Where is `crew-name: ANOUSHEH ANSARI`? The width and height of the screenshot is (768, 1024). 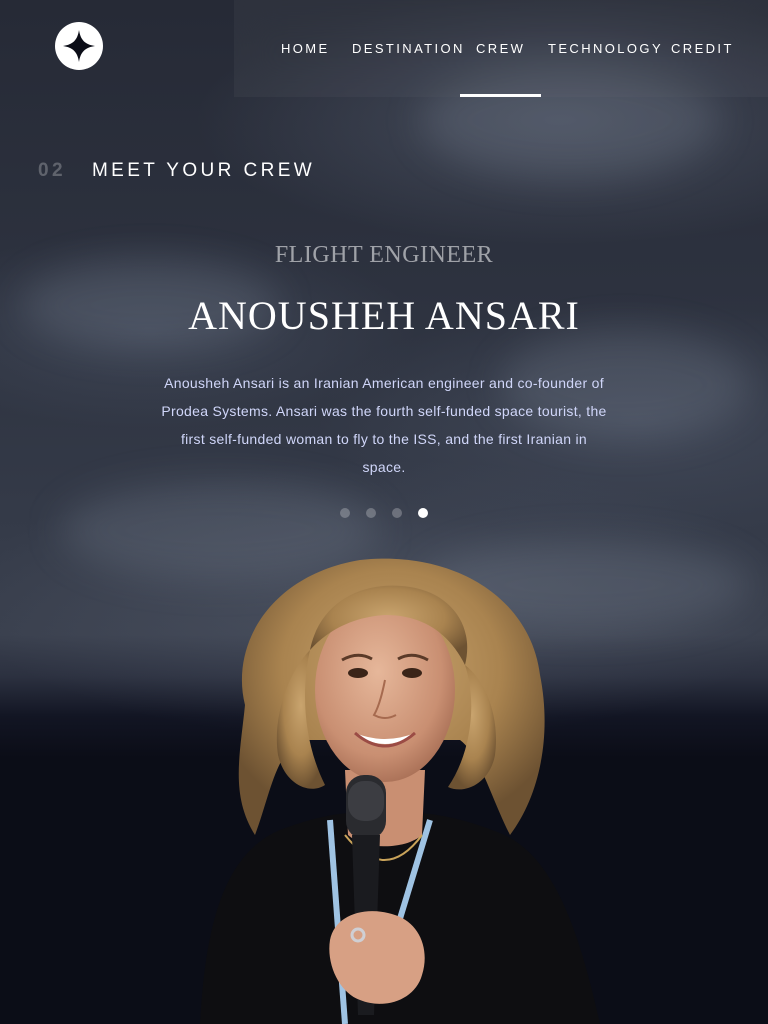 crew-name: ANOUSHEH ANSARI is located at coordinates (384, 315).